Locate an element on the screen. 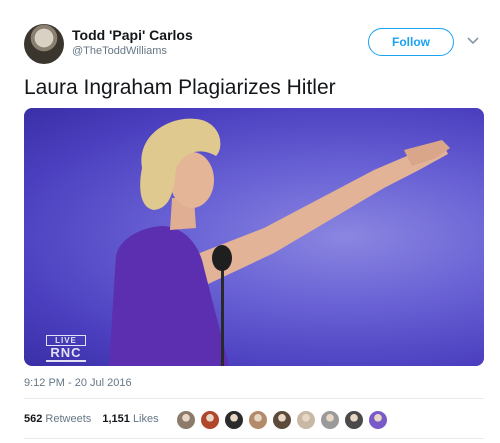 This screenshot has height=443, width=500. engagement-stats: 562 Retweets 1,151 Likes is located at coordinates (95, 419).